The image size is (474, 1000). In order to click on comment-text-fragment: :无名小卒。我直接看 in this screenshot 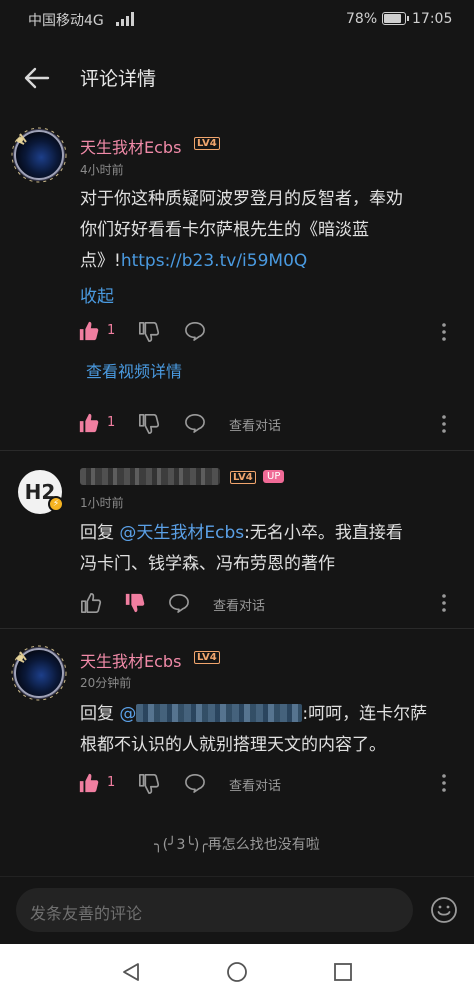, I will do `click(323, 533)`.